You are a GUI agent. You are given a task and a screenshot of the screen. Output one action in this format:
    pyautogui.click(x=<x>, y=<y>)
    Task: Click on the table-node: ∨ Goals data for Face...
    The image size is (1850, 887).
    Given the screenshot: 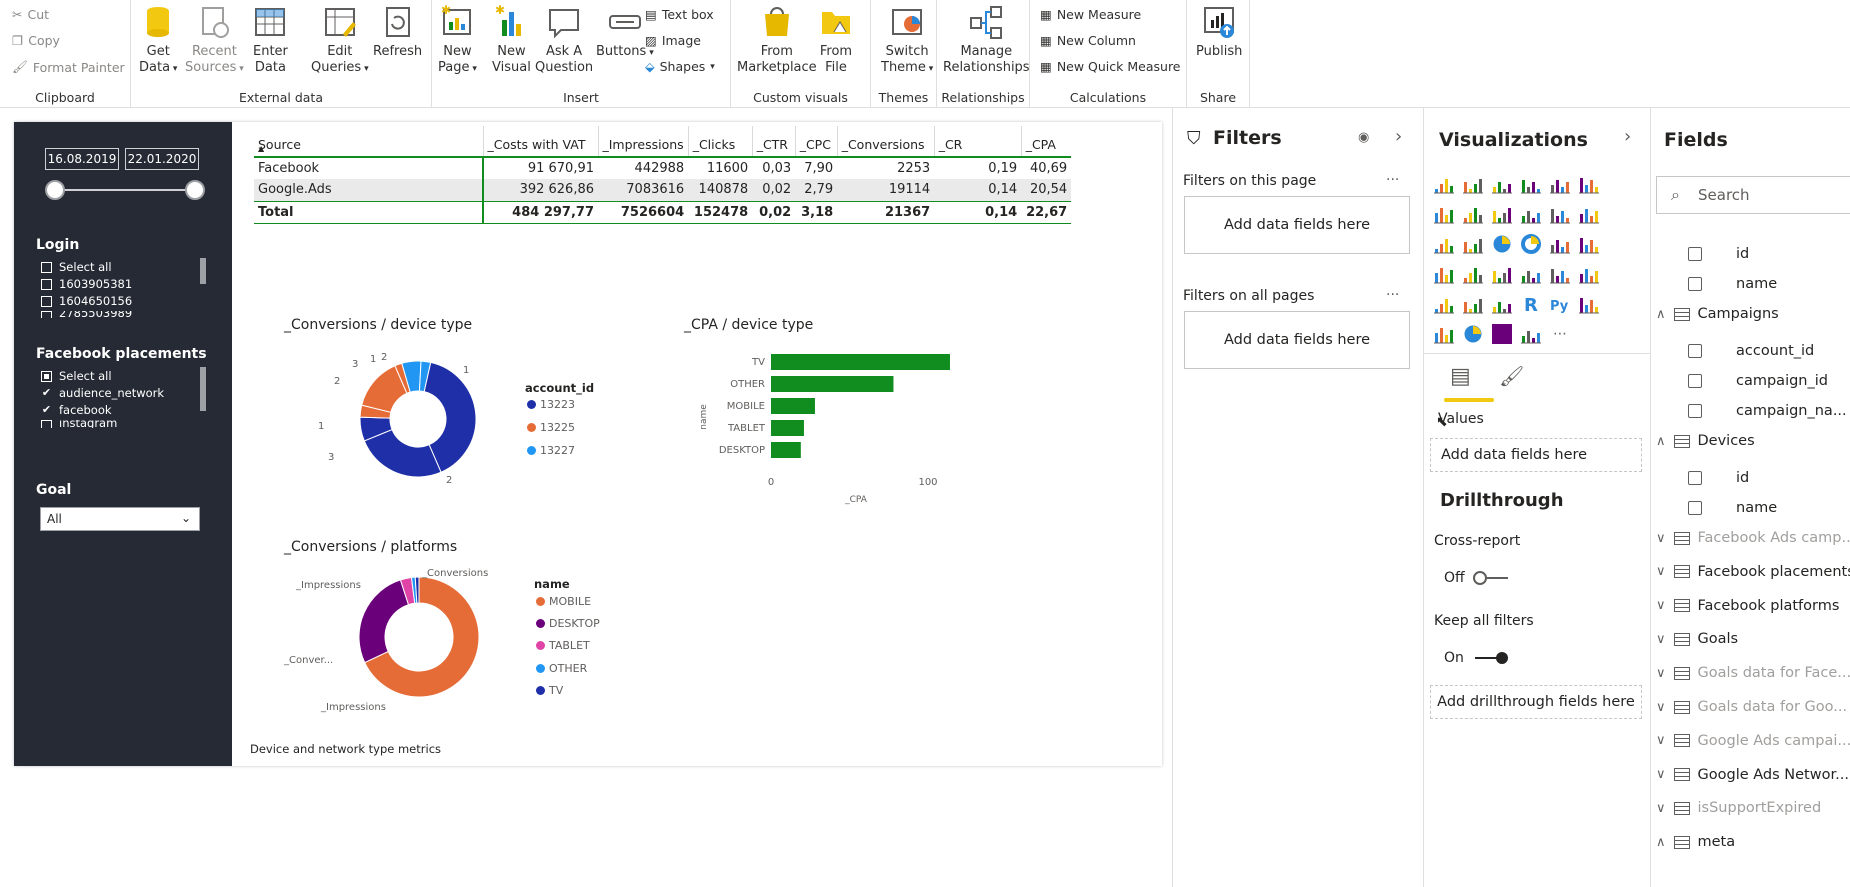 What is the action you would take?
    pyautogui.click(x=1753, y=673)
    